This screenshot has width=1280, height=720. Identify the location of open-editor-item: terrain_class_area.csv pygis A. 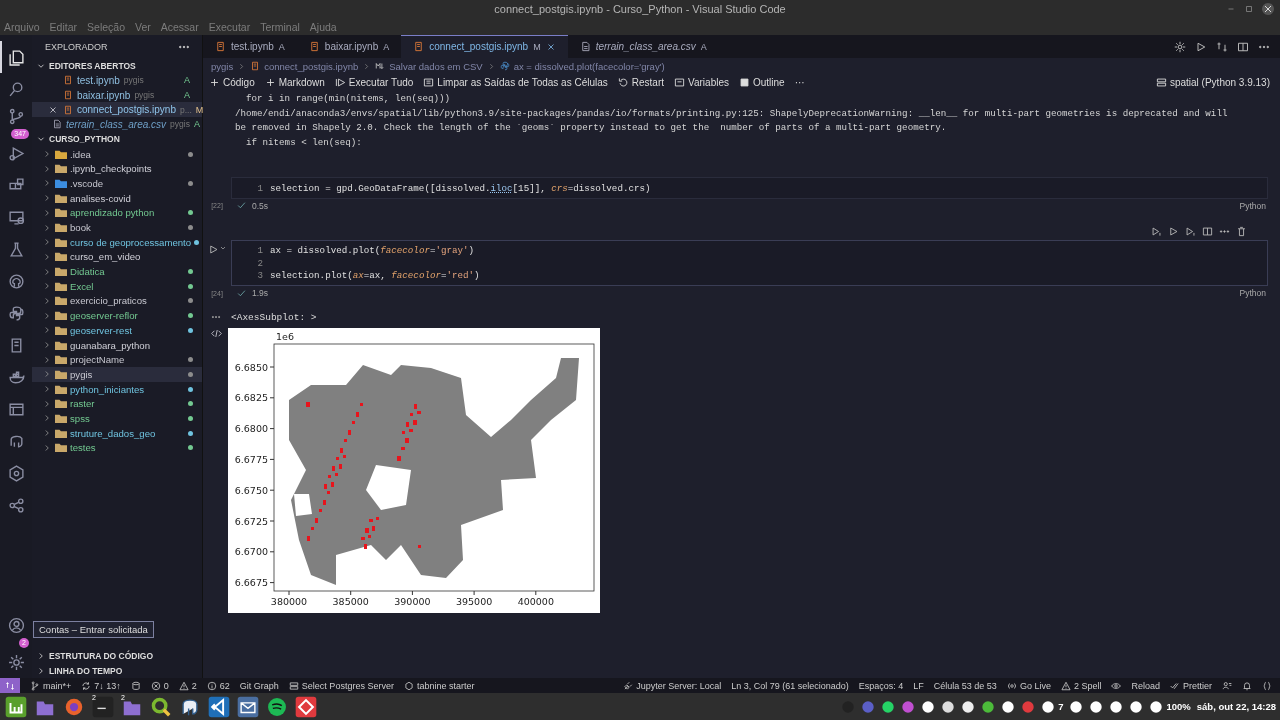
(117, 124).